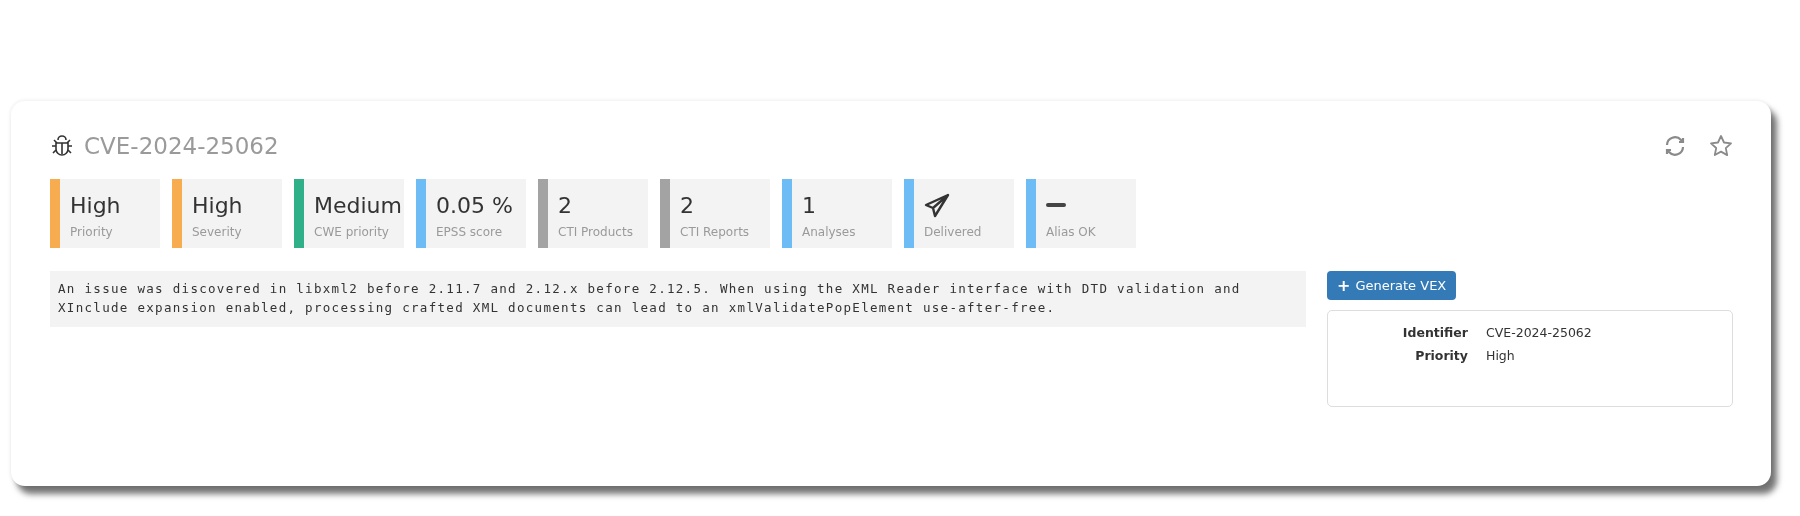  I want to click on minus-icon, so click(1056, 205).